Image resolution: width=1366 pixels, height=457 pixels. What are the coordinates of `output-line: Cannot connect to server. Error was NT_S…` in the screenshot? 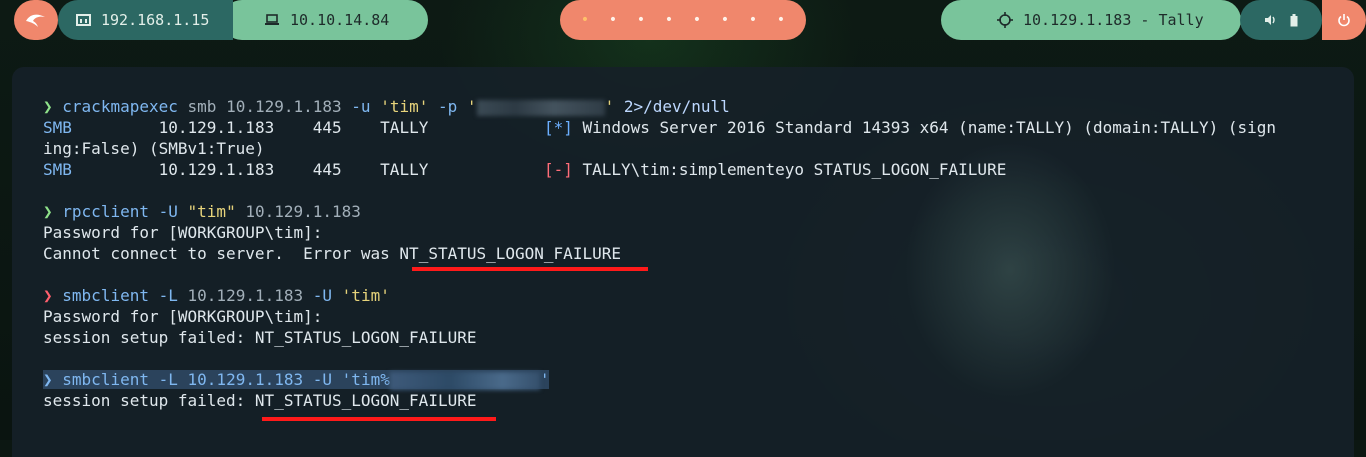 It's located at (332, 253).